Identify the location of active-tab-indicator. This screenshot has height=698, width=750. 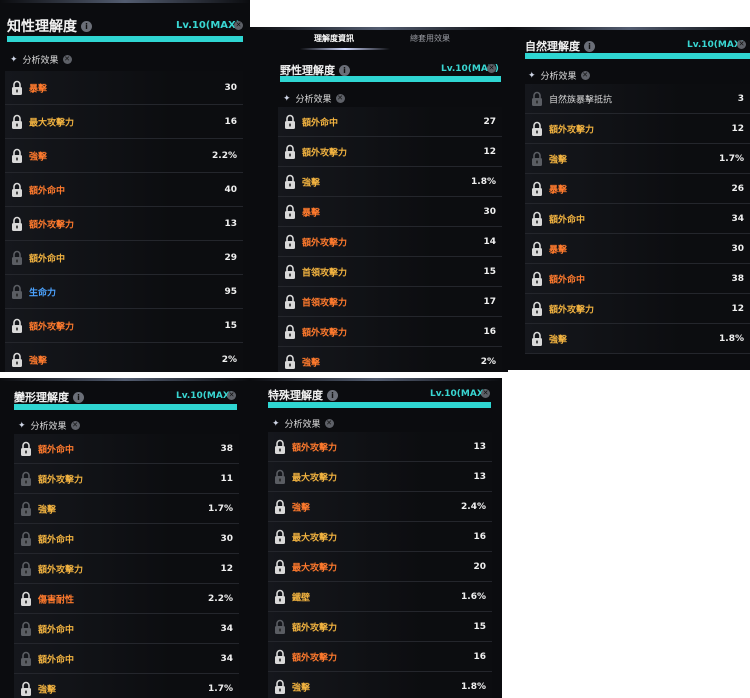
(345, 49).